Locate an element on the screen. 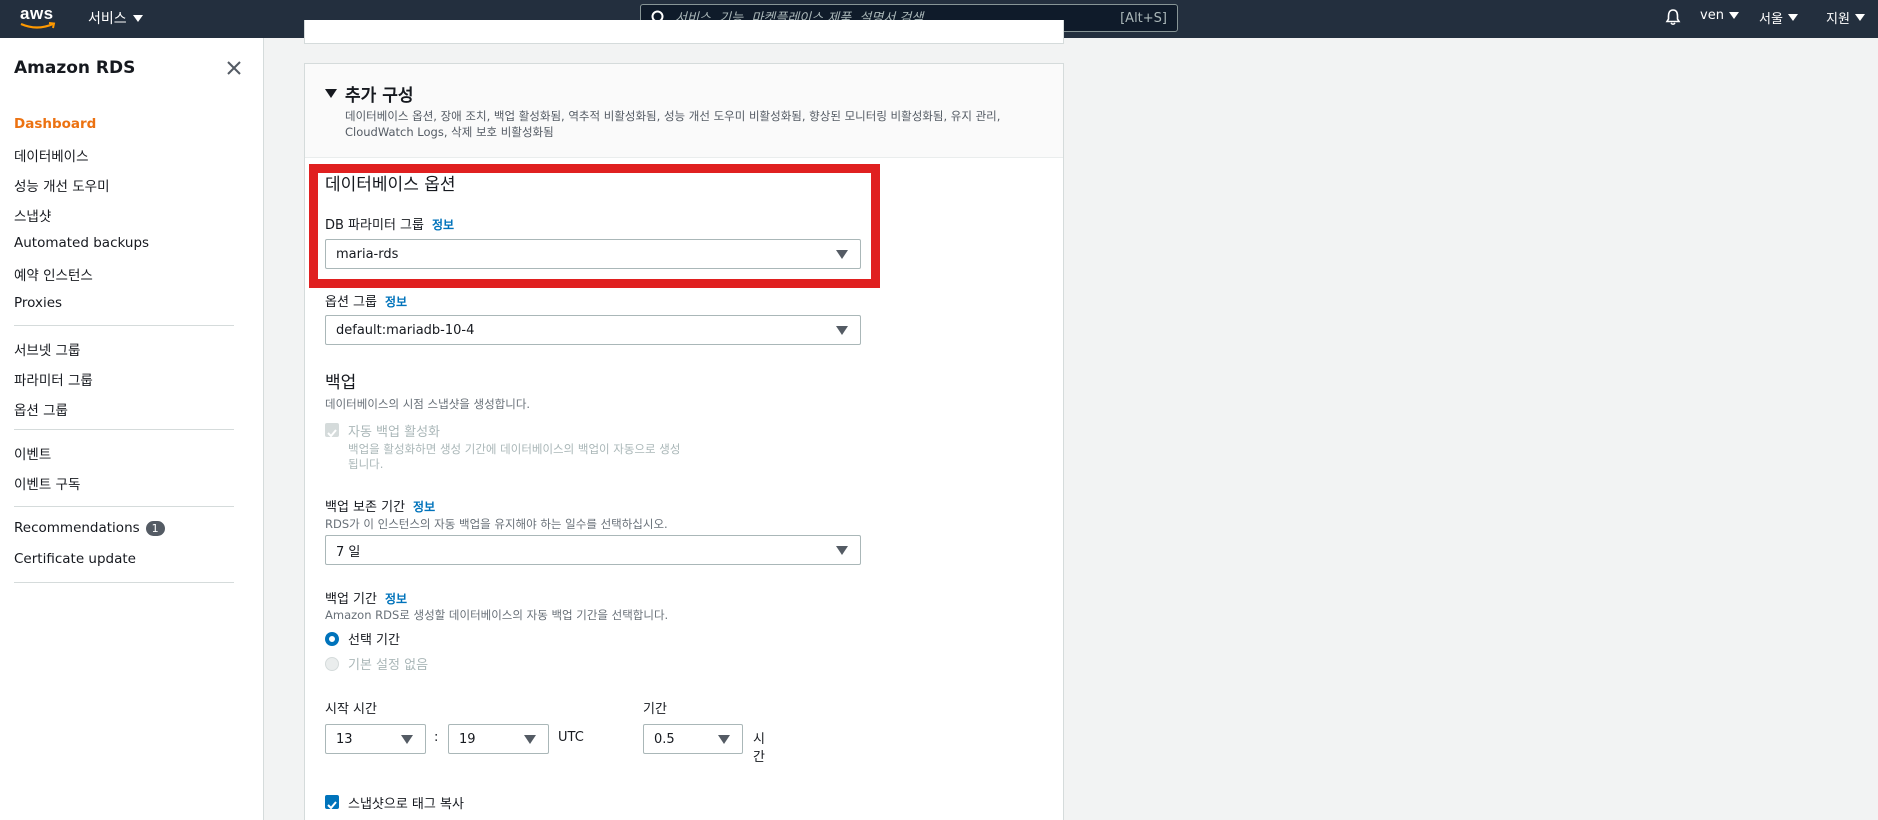 This screenshot has height=820, width=1878. region-label: 서울 is located at coordinates (1771, 19).